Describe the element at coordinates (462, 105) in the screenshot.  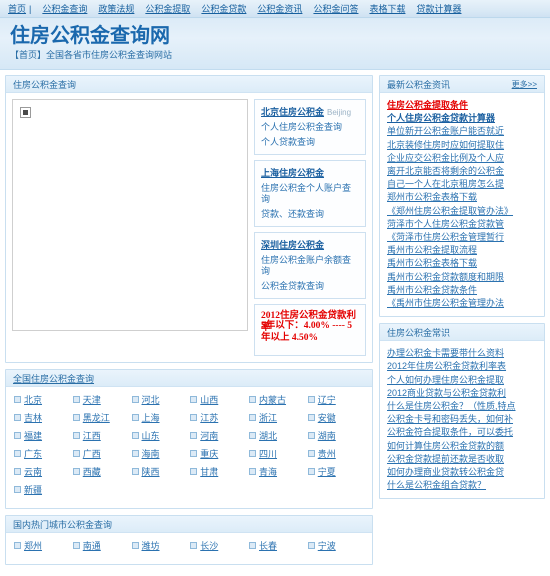
I see `news-item: 住房公积金提取条件` at that location.